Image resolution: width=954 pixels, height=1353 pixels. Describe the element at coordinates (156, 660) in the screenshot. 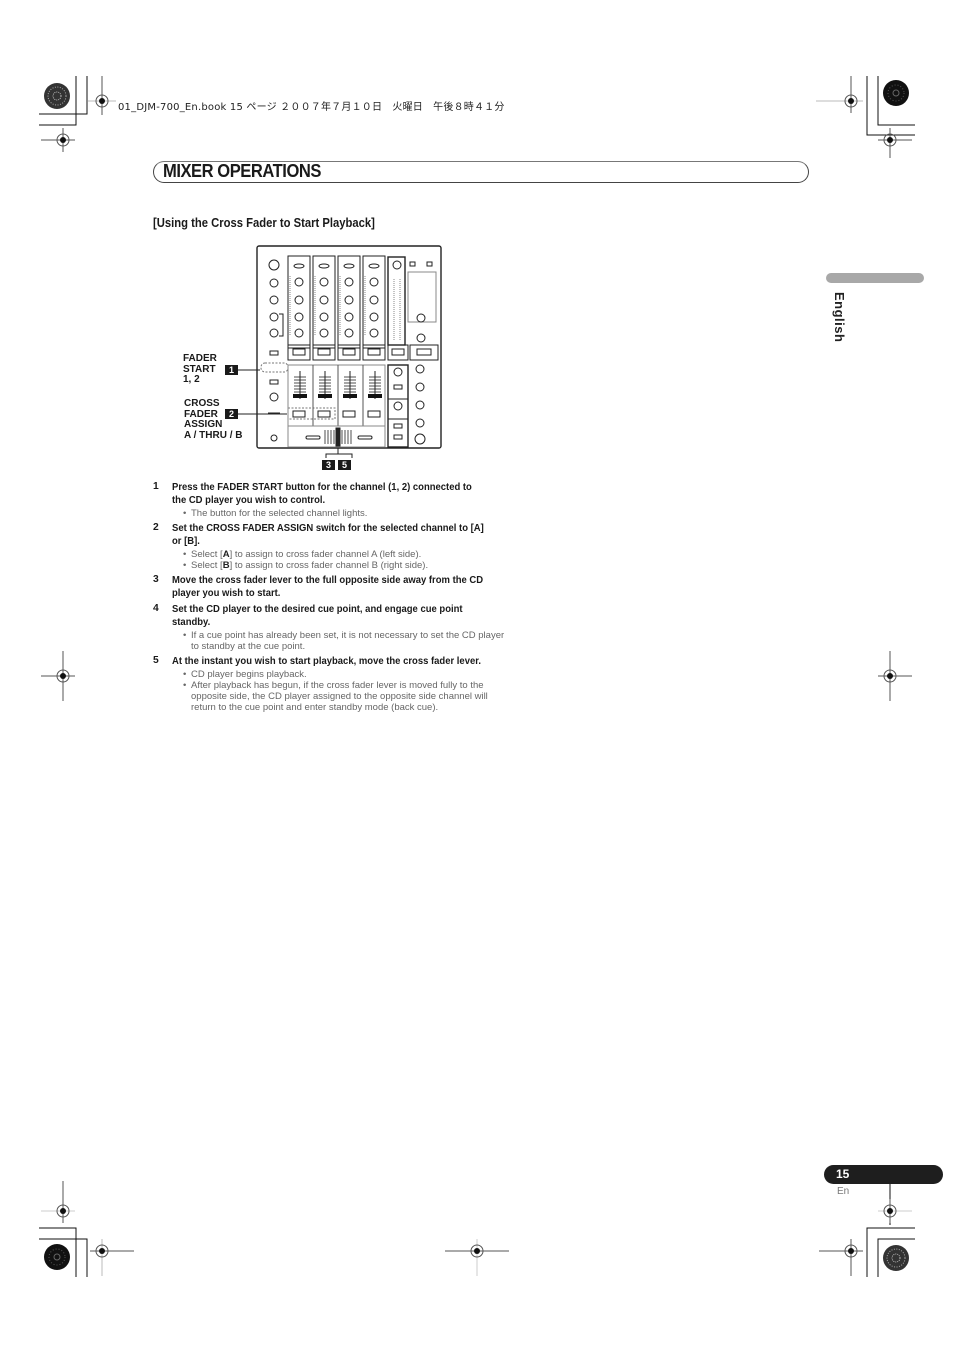

I see `step-number: 5` at that location.